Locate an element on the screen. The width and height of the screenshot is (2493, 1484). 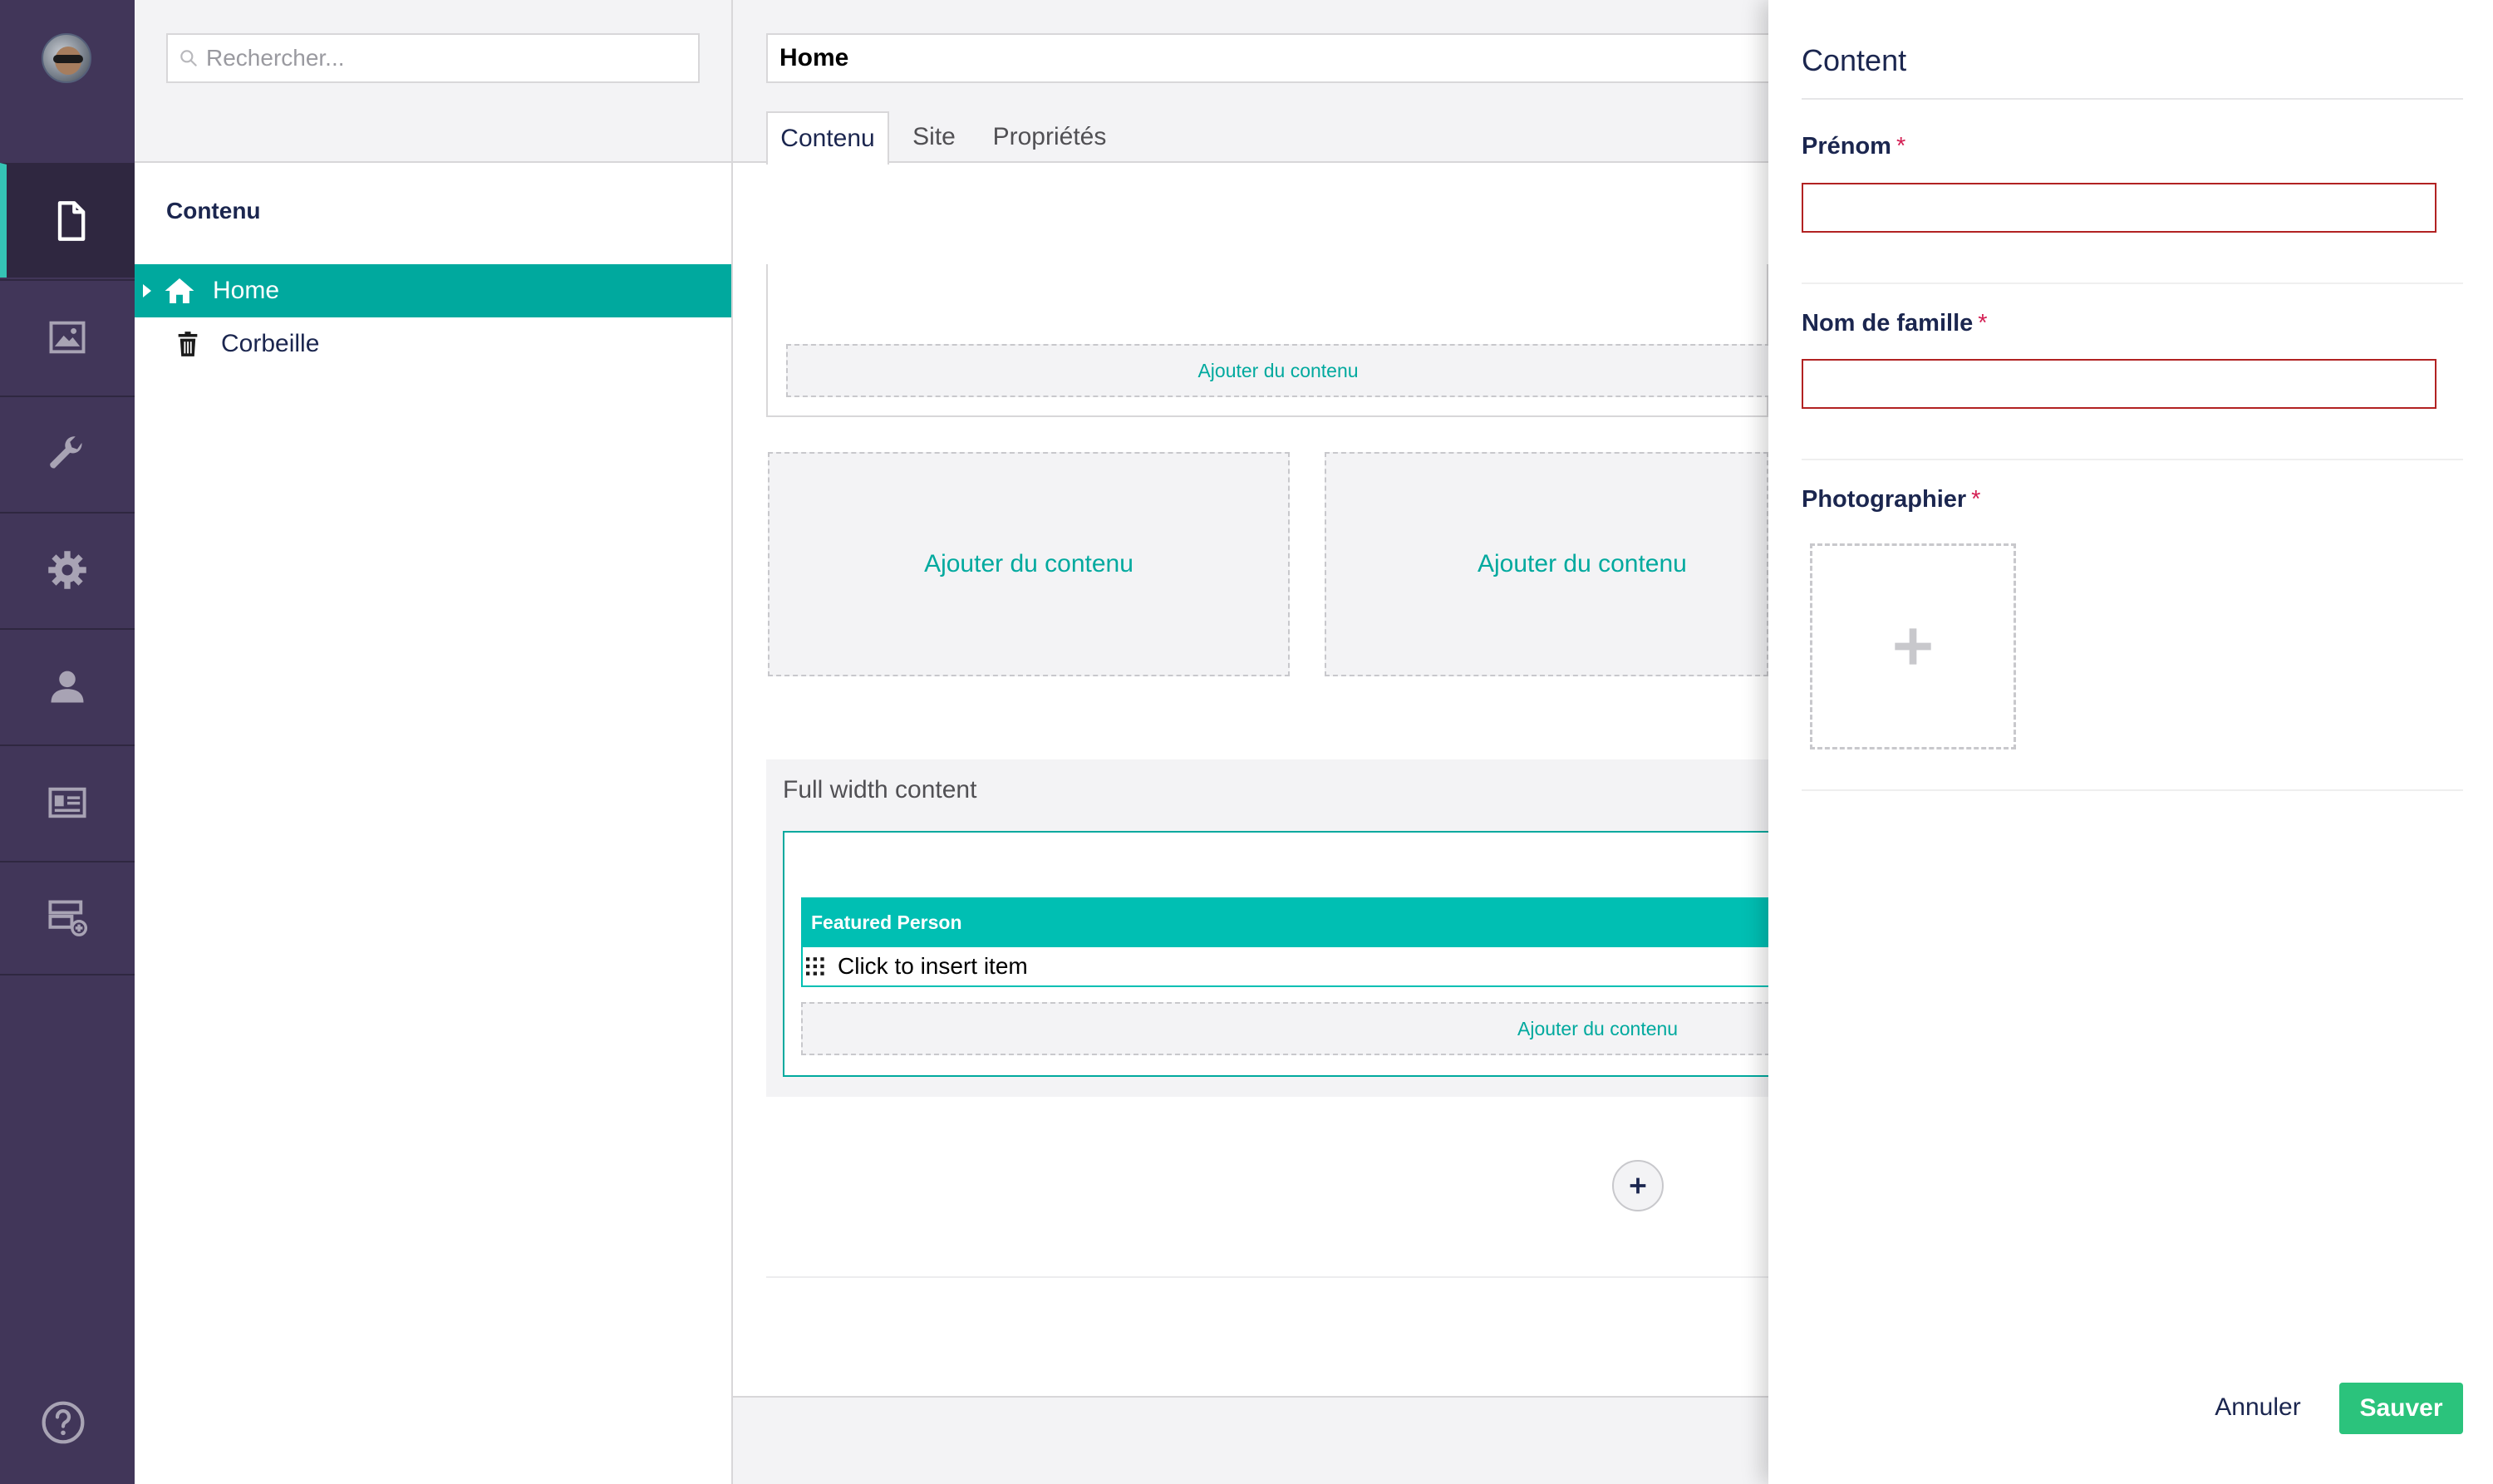
editor-header: Contenu Site Propriétés is located at coordinates (1256, 82).